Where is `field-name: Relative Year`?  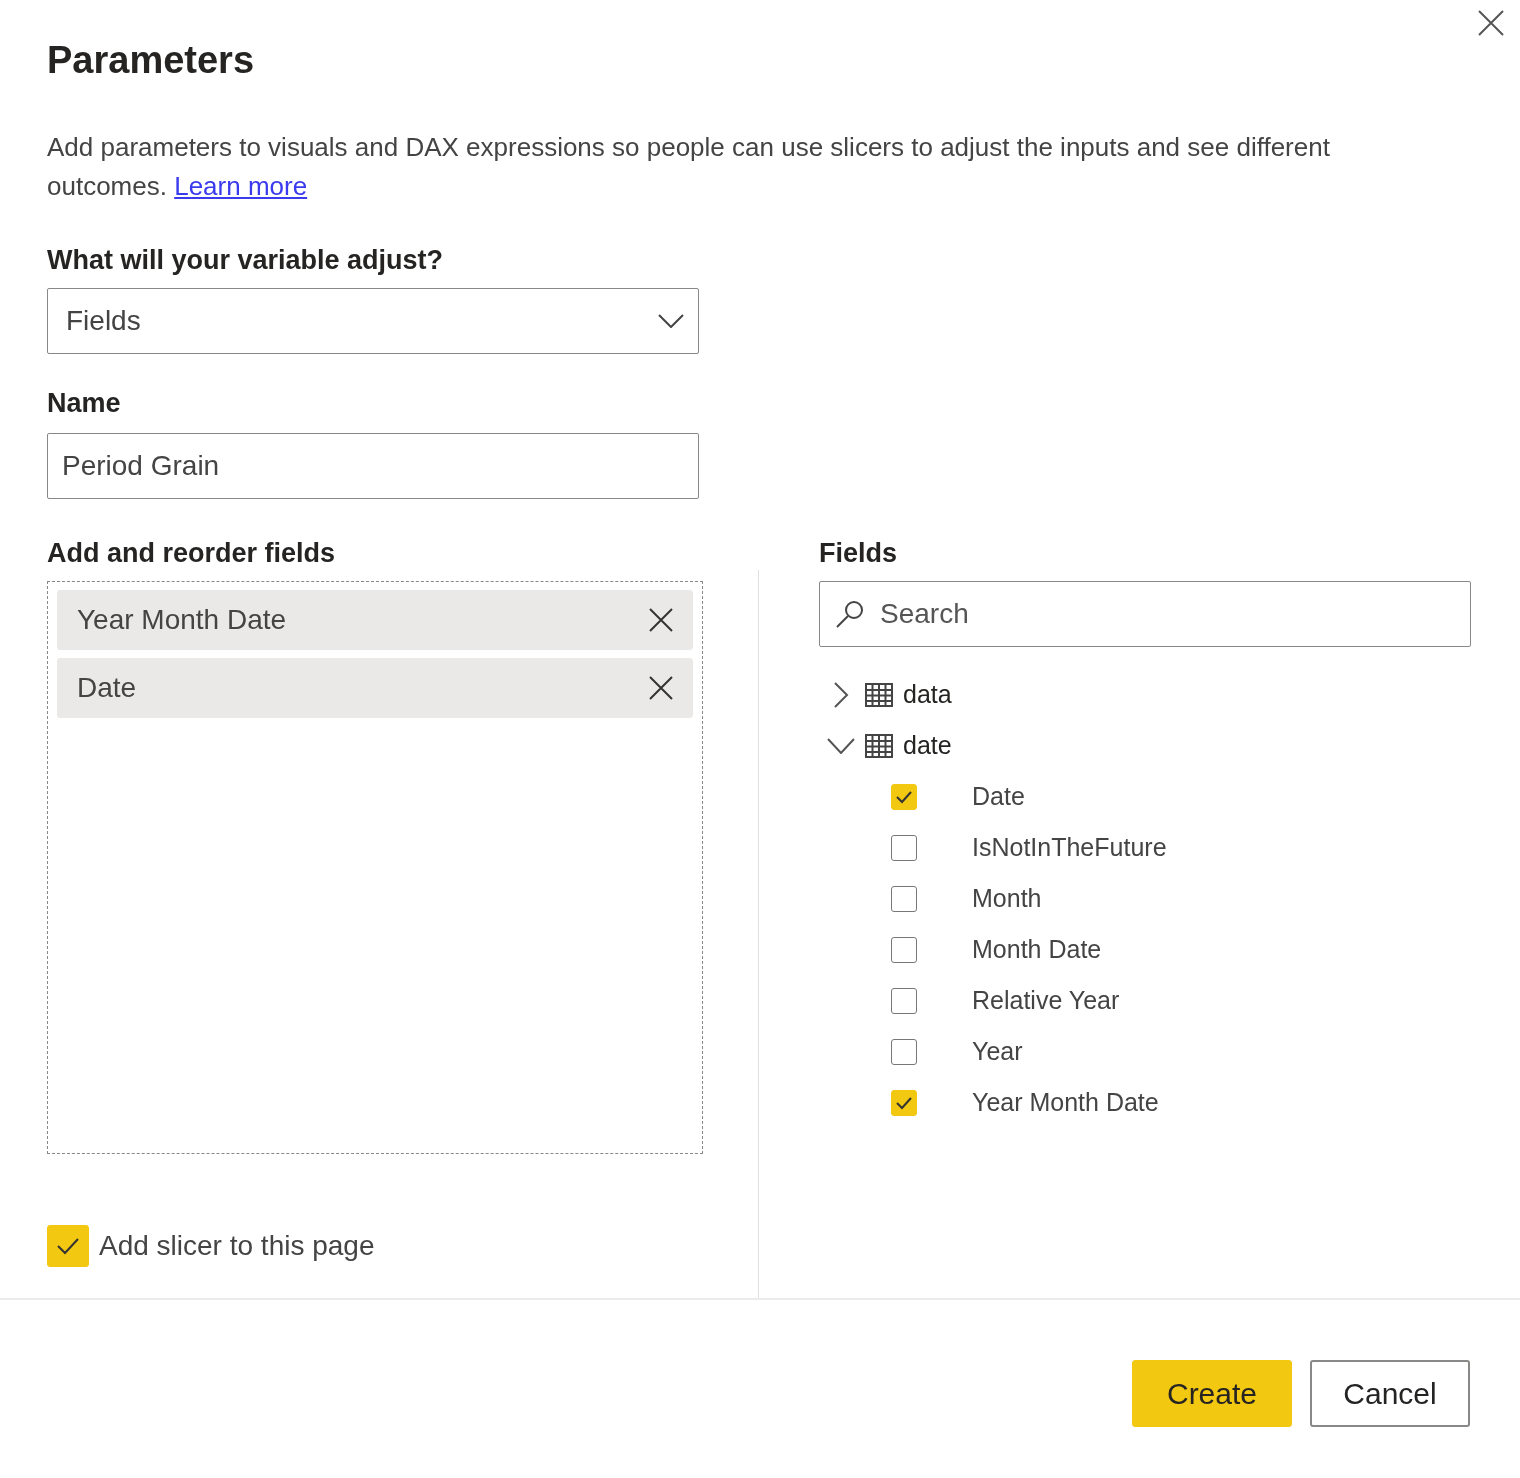 field-name: Relative Year is located at coordinates (1046, 1000).